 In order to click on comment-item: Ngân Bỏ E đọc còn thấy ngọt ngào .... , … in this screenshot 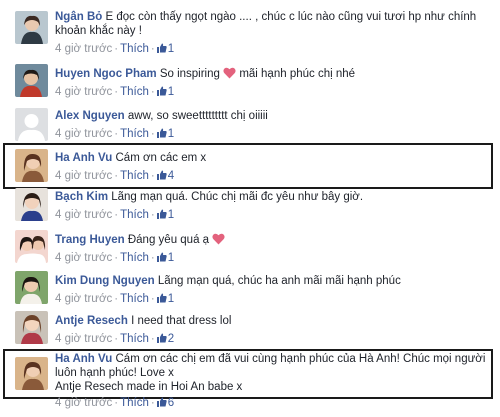, I will do `click(250, 34)`.